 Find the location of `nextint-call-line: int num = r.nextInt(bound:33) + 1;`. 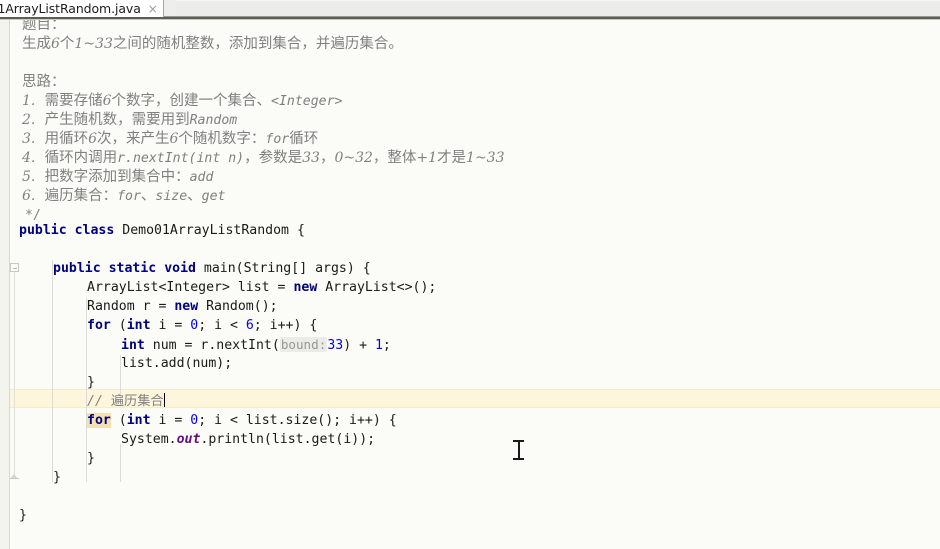

nextint-call-line: int num = r.nextInt(bound:33) + 1; is located at coordinates (256, 345).